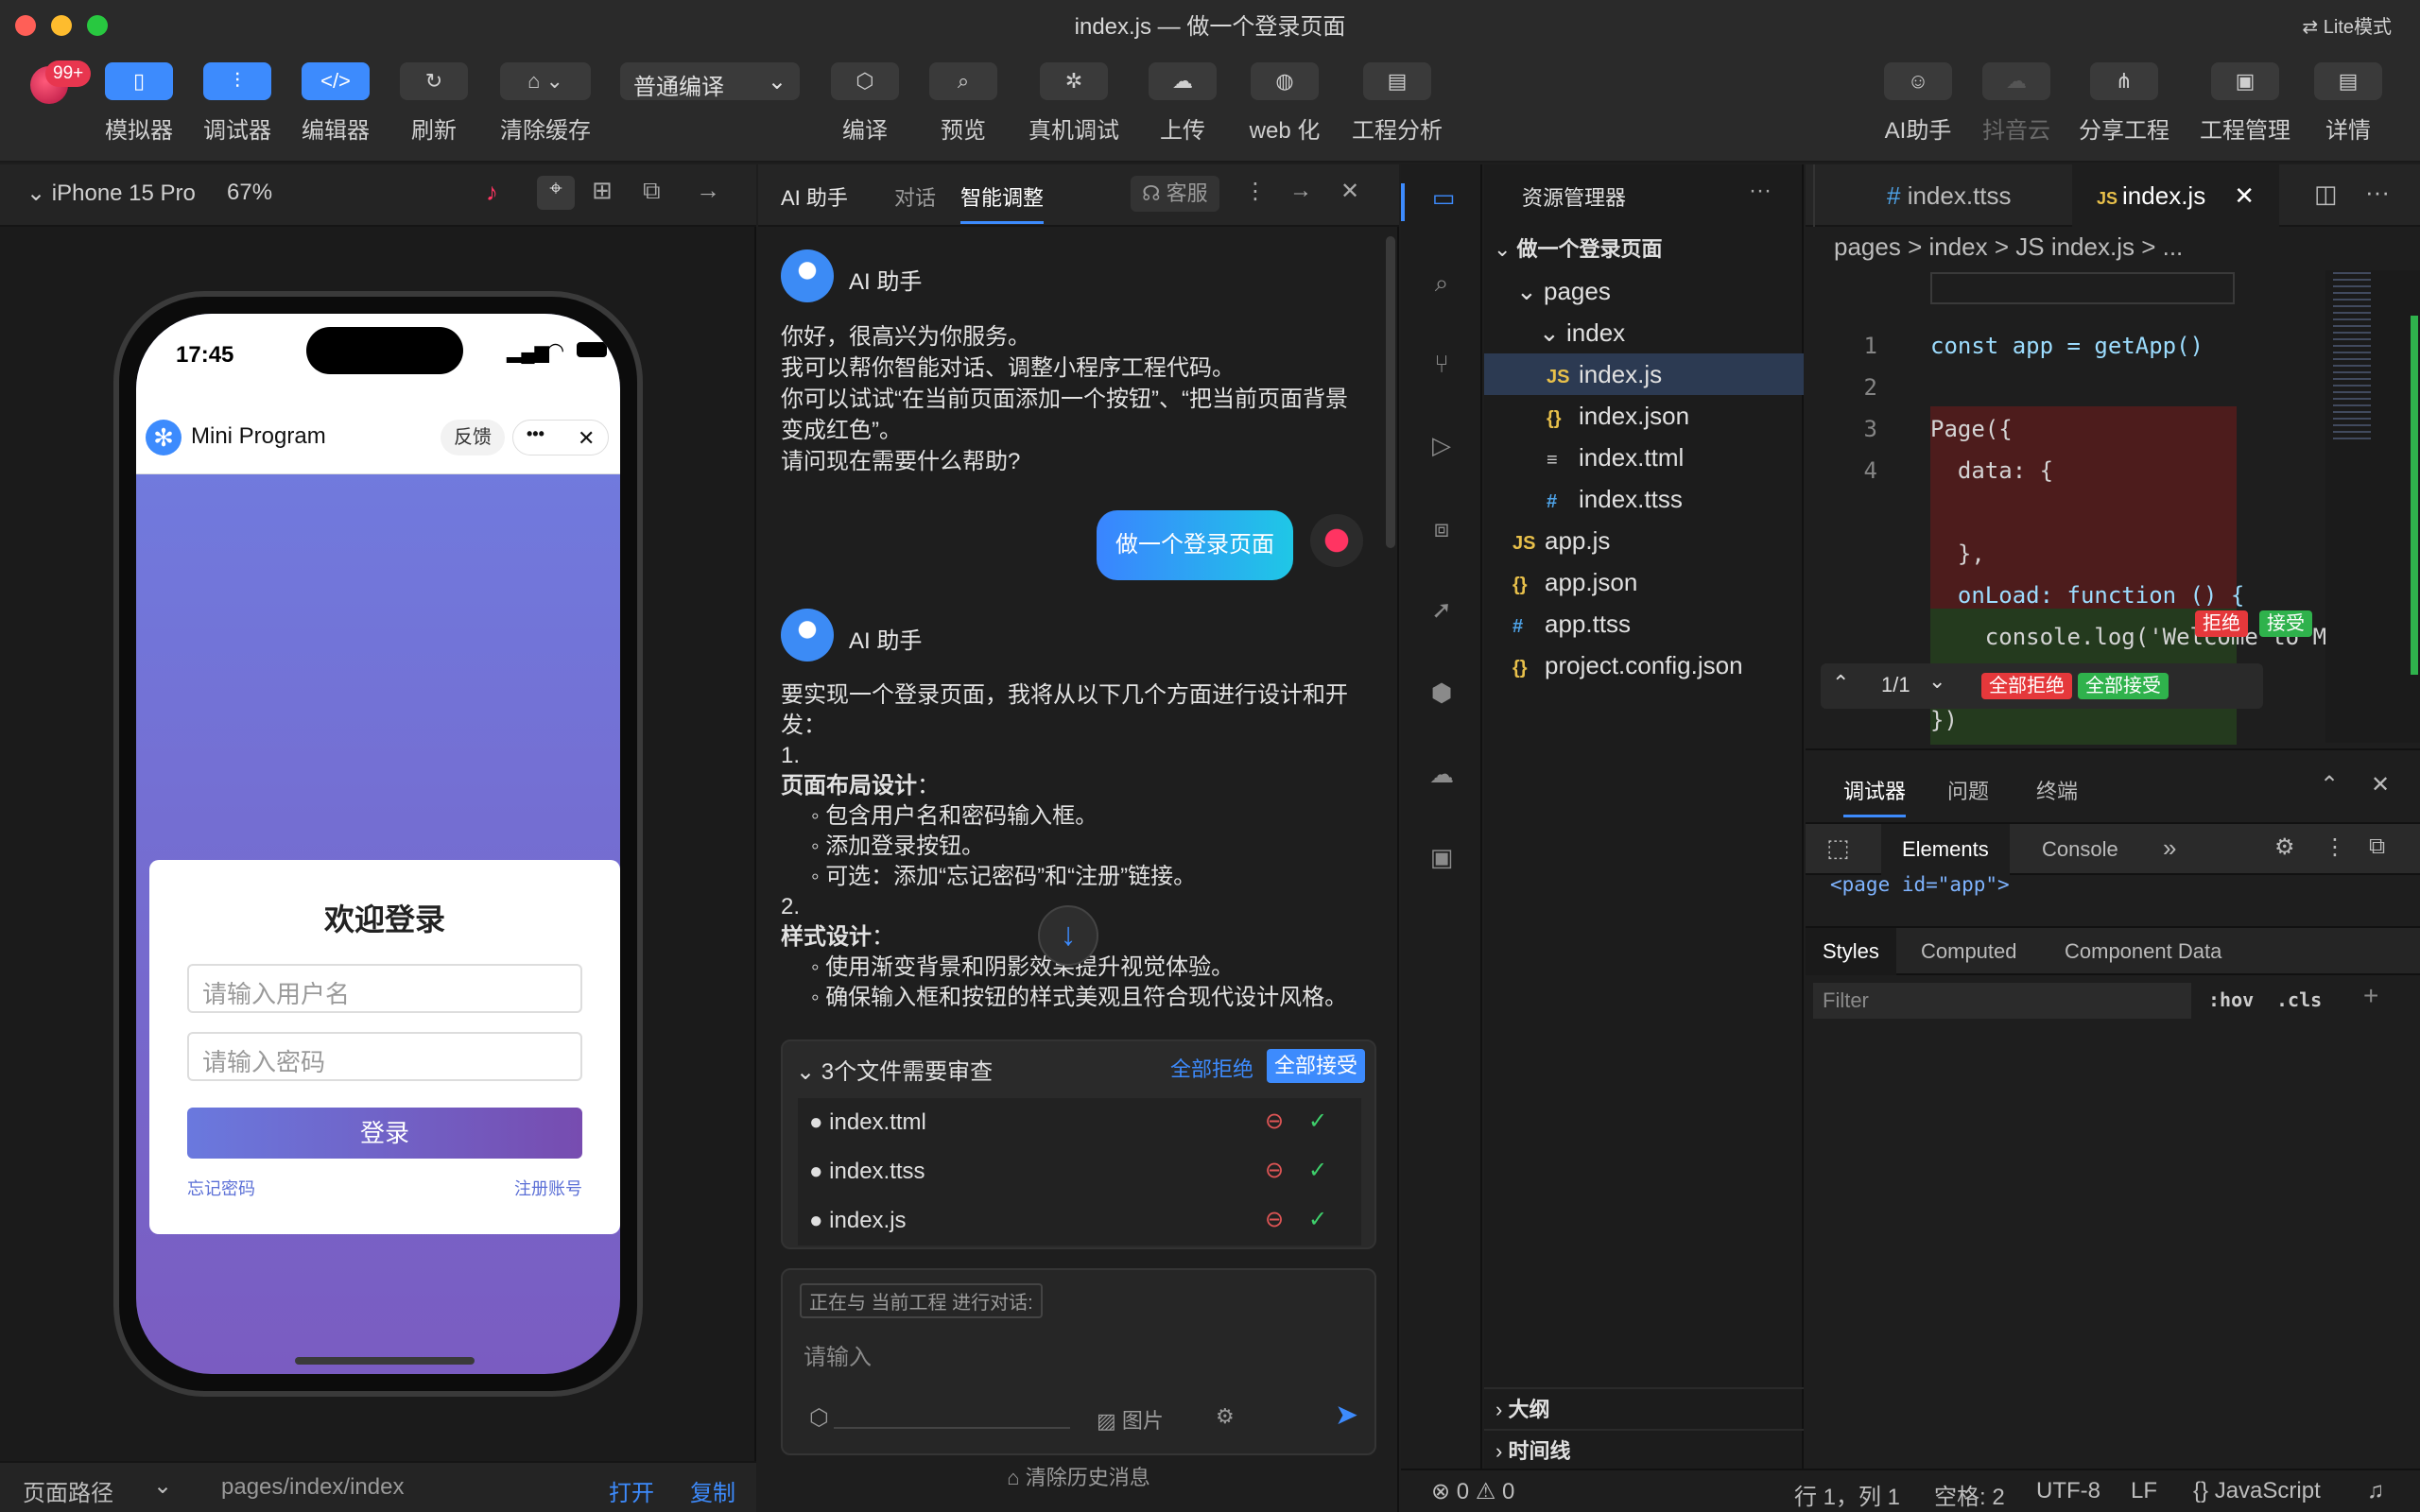 The image size is (2420, 1512). Describe the element at coordinates (1130, 1419) in the screenshot. I see `image-button: ▨ 图片` at that location.